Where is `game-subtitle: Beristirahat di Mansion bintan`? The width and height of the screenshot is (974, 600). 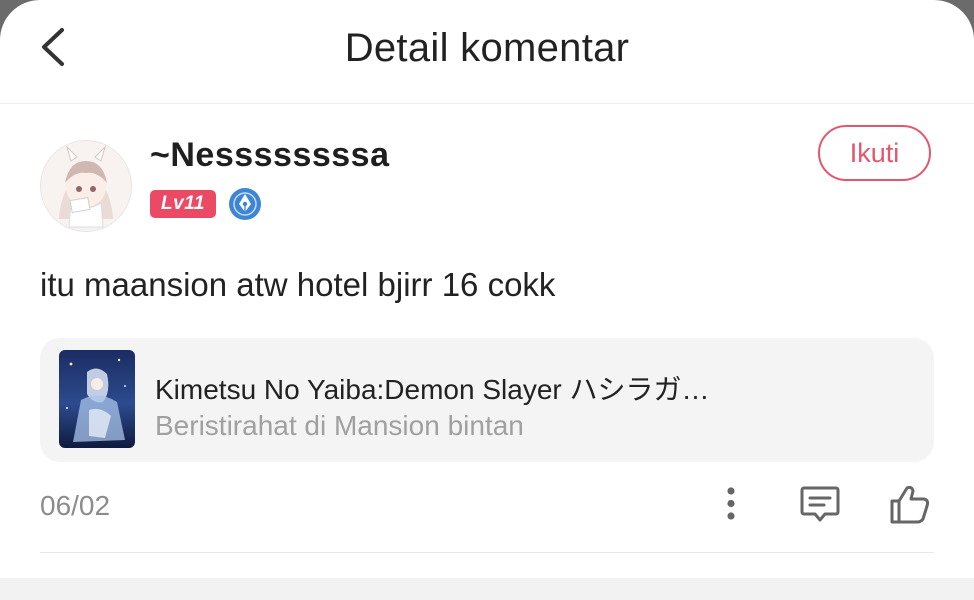 game-subtitle: Beristirahat di Mansion bintan is located at coordinates (339, 425).